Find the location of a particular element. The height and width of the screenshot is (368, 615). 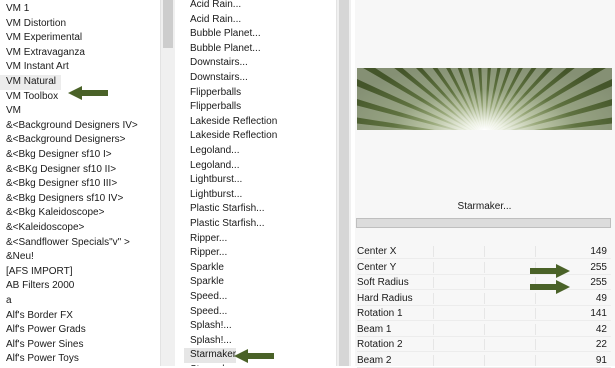

effect-progress-strip is located at coordinates (483, 223).